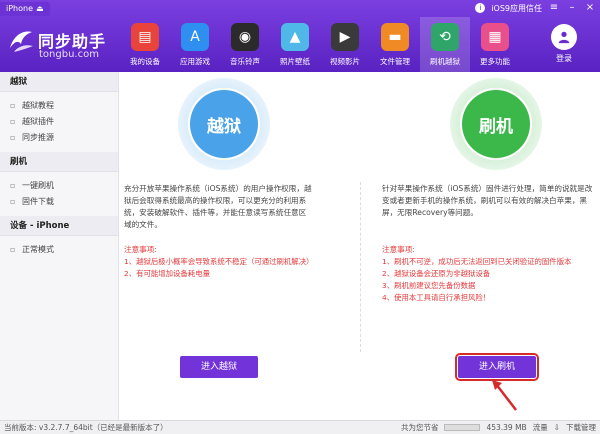 The width and height of the screenshot is (600, 434). I want to click on nav-item-label: 音乐铃声, so click(245, 61).